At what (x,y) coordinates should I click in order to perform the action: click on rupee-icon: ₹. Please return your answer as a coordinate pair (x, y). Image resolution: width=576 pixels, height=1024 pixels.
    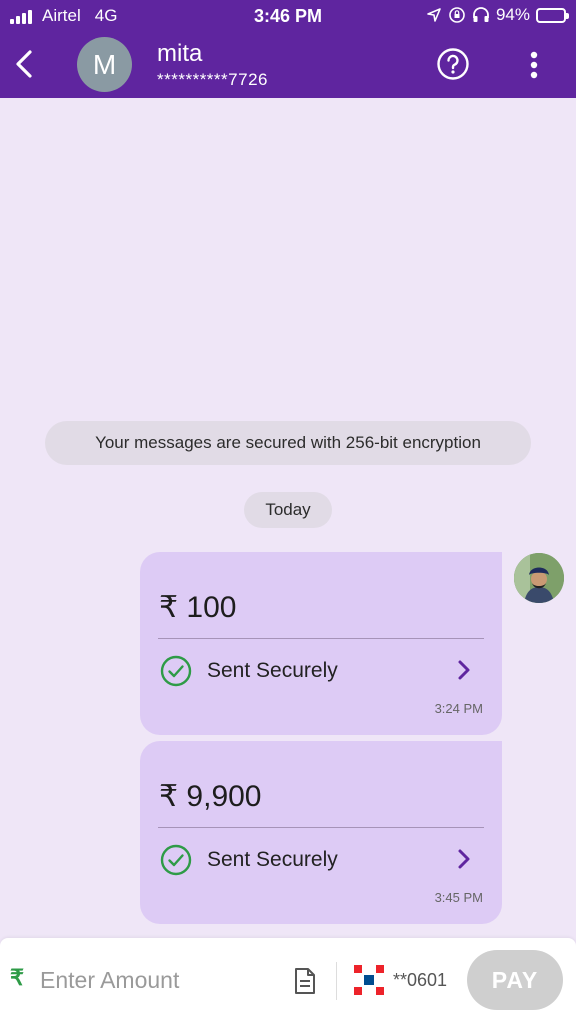
    Looking at the image, I should click on (17, 977).